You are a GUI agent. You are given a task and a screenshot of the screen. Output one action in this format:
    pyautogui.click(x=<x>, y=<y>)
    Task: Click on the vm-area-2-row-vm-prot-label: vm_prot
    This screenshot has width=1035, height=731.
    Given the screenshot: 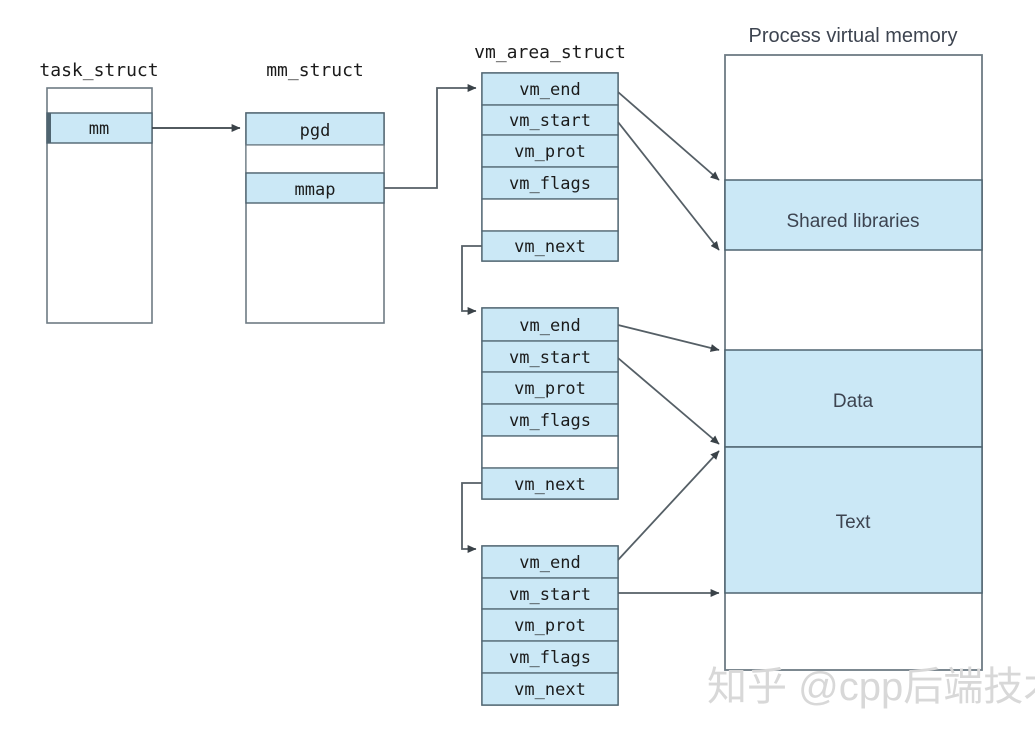 What is the action you would take?
    pyautogui.click(x=550, y=389)
    